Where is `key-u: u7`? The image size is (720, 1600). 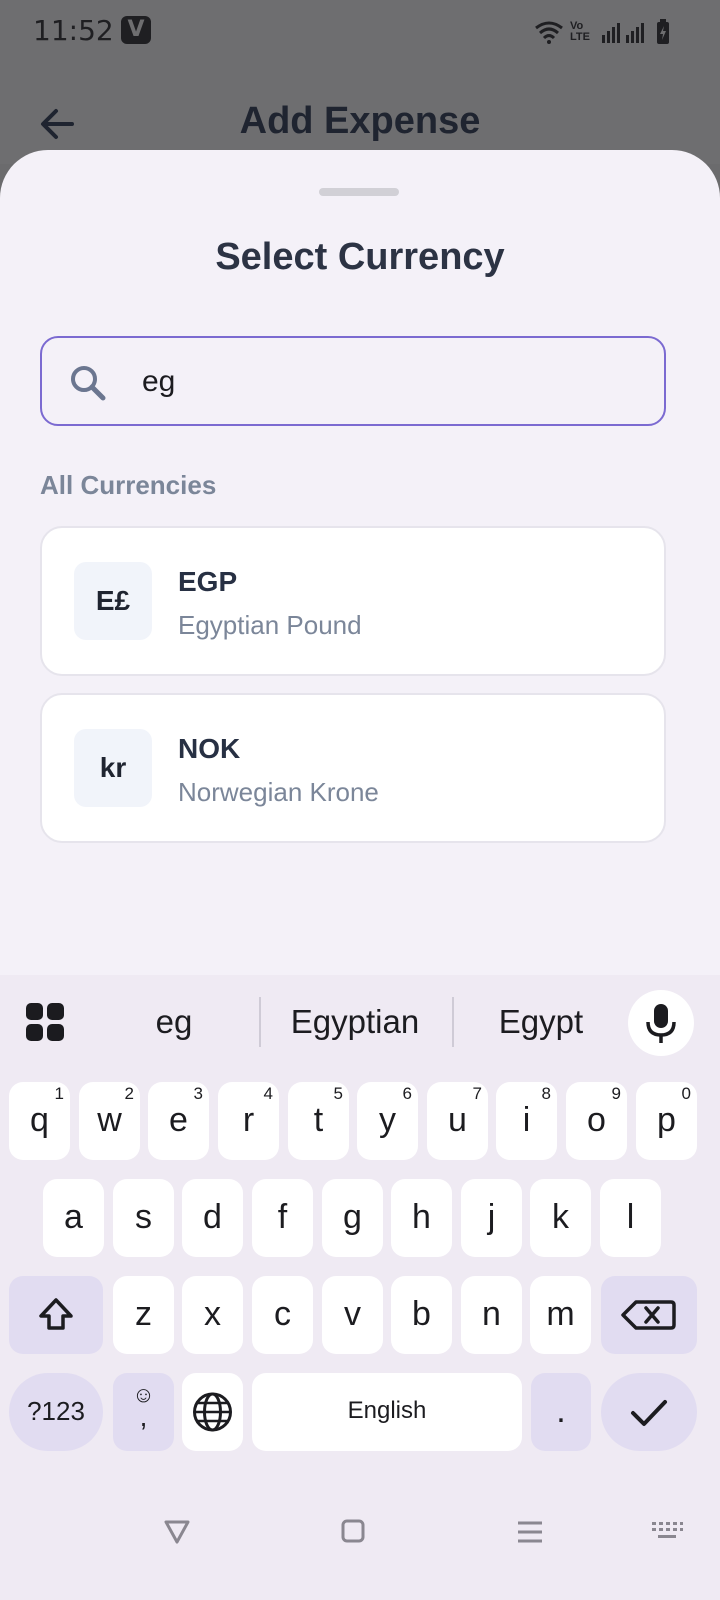 key-u: u7 is located at coordinates (457, 1121).